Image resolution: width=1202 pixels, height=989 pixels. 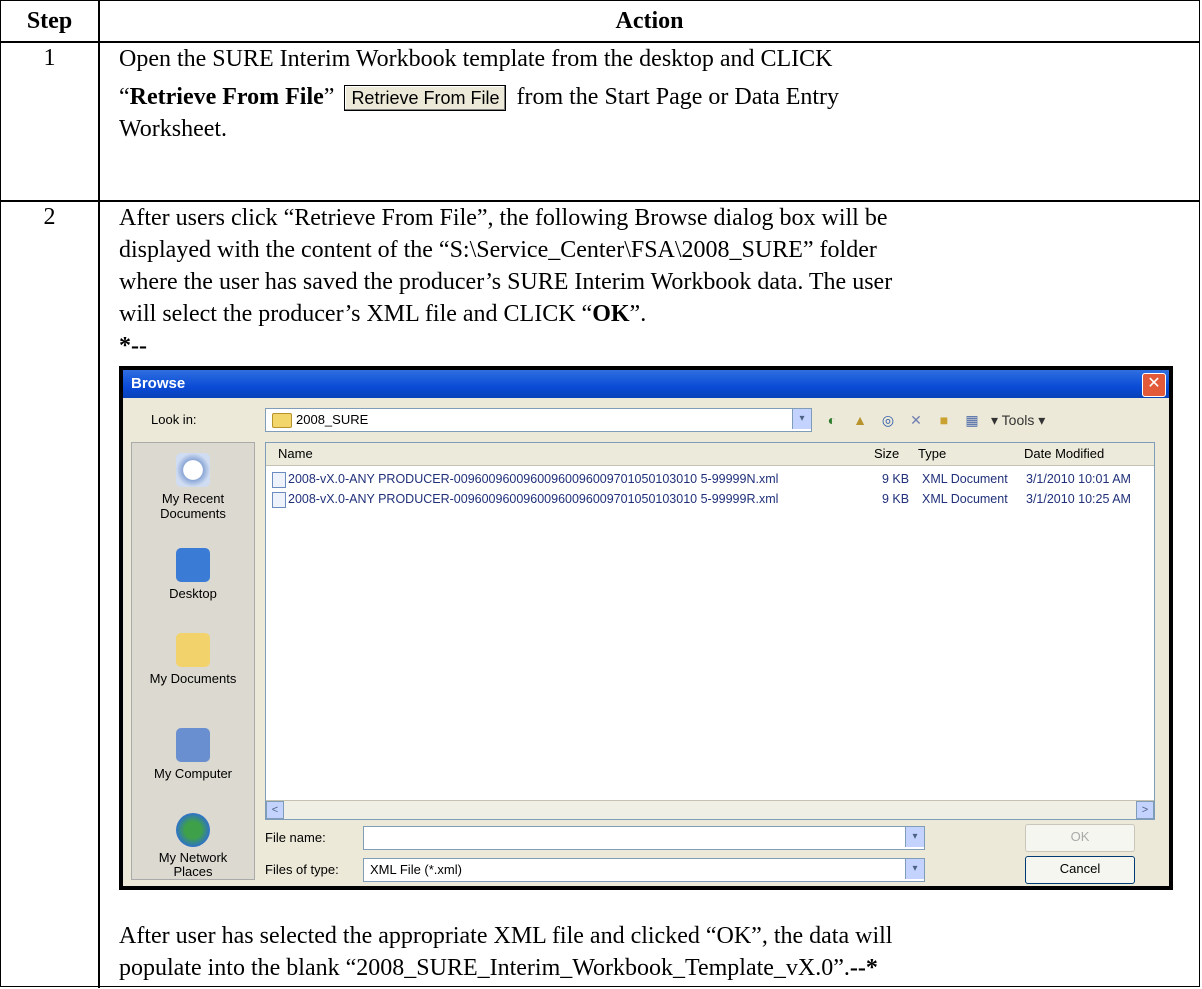 I want to click on file-date: 3/1/2010 10:25 AM, so click(x=1078, y=499).